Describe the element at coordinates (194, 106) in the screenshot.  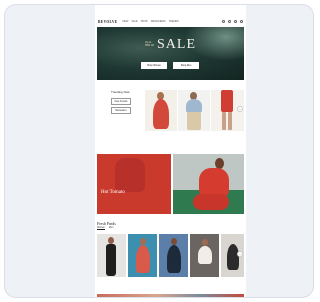
I see `blue-shirt-figure` at that location.